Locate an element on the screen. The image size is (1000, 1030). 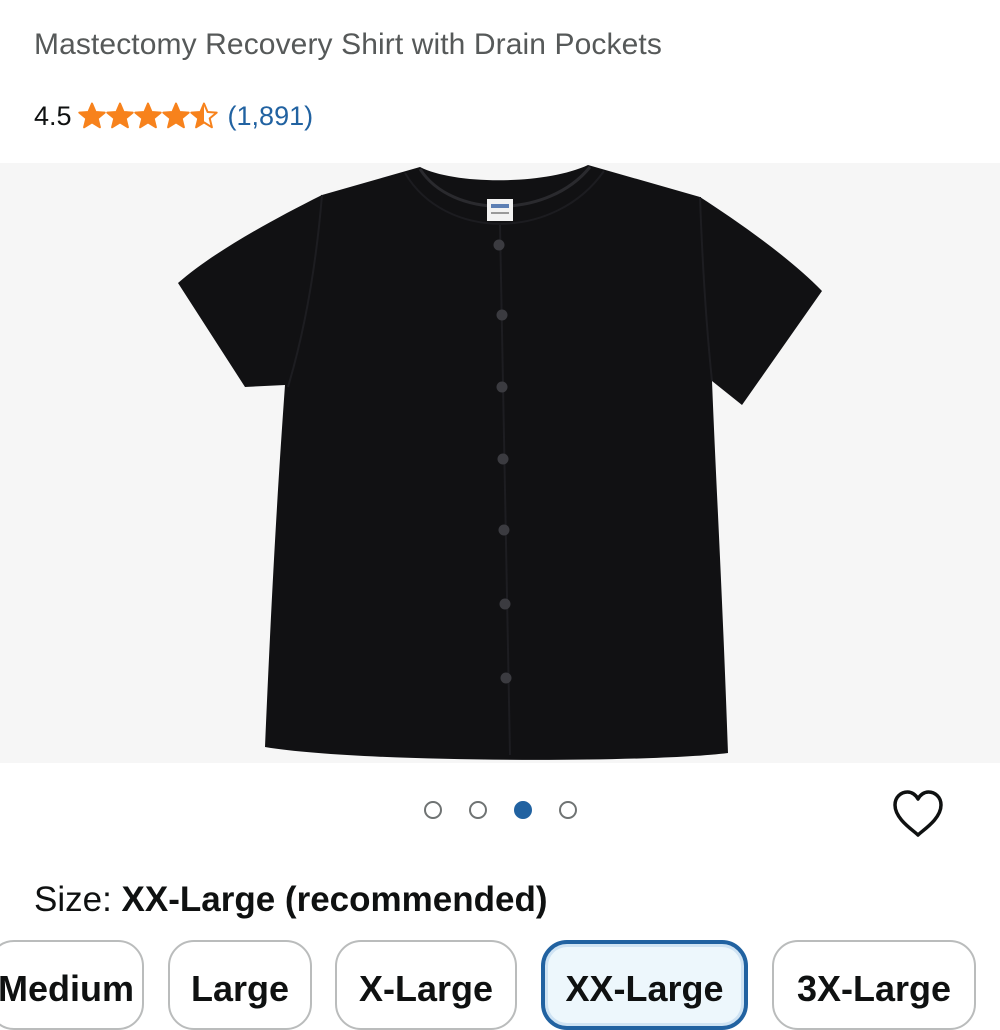
size-option-3x-large: 3X-Large is located at coordinates (874, 985).